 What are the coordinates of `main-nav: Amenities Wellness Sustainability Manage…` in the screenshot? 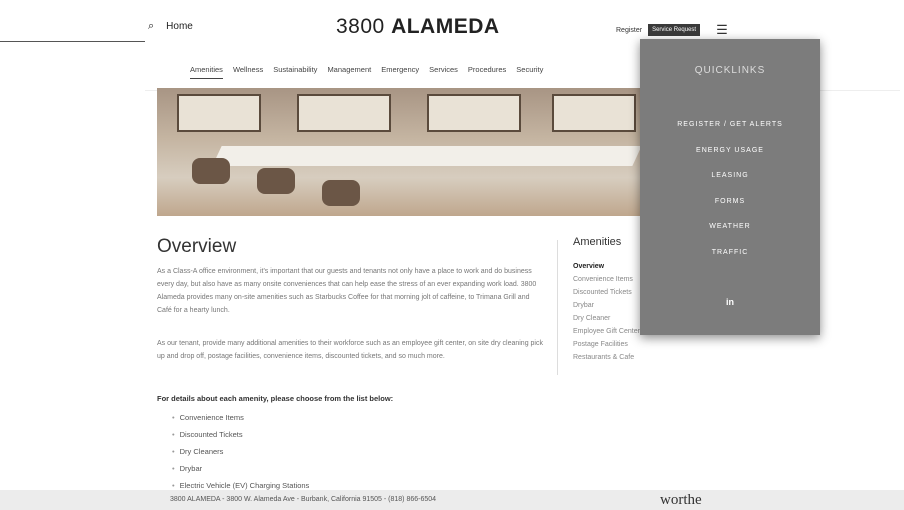 It's located at (366, 72).